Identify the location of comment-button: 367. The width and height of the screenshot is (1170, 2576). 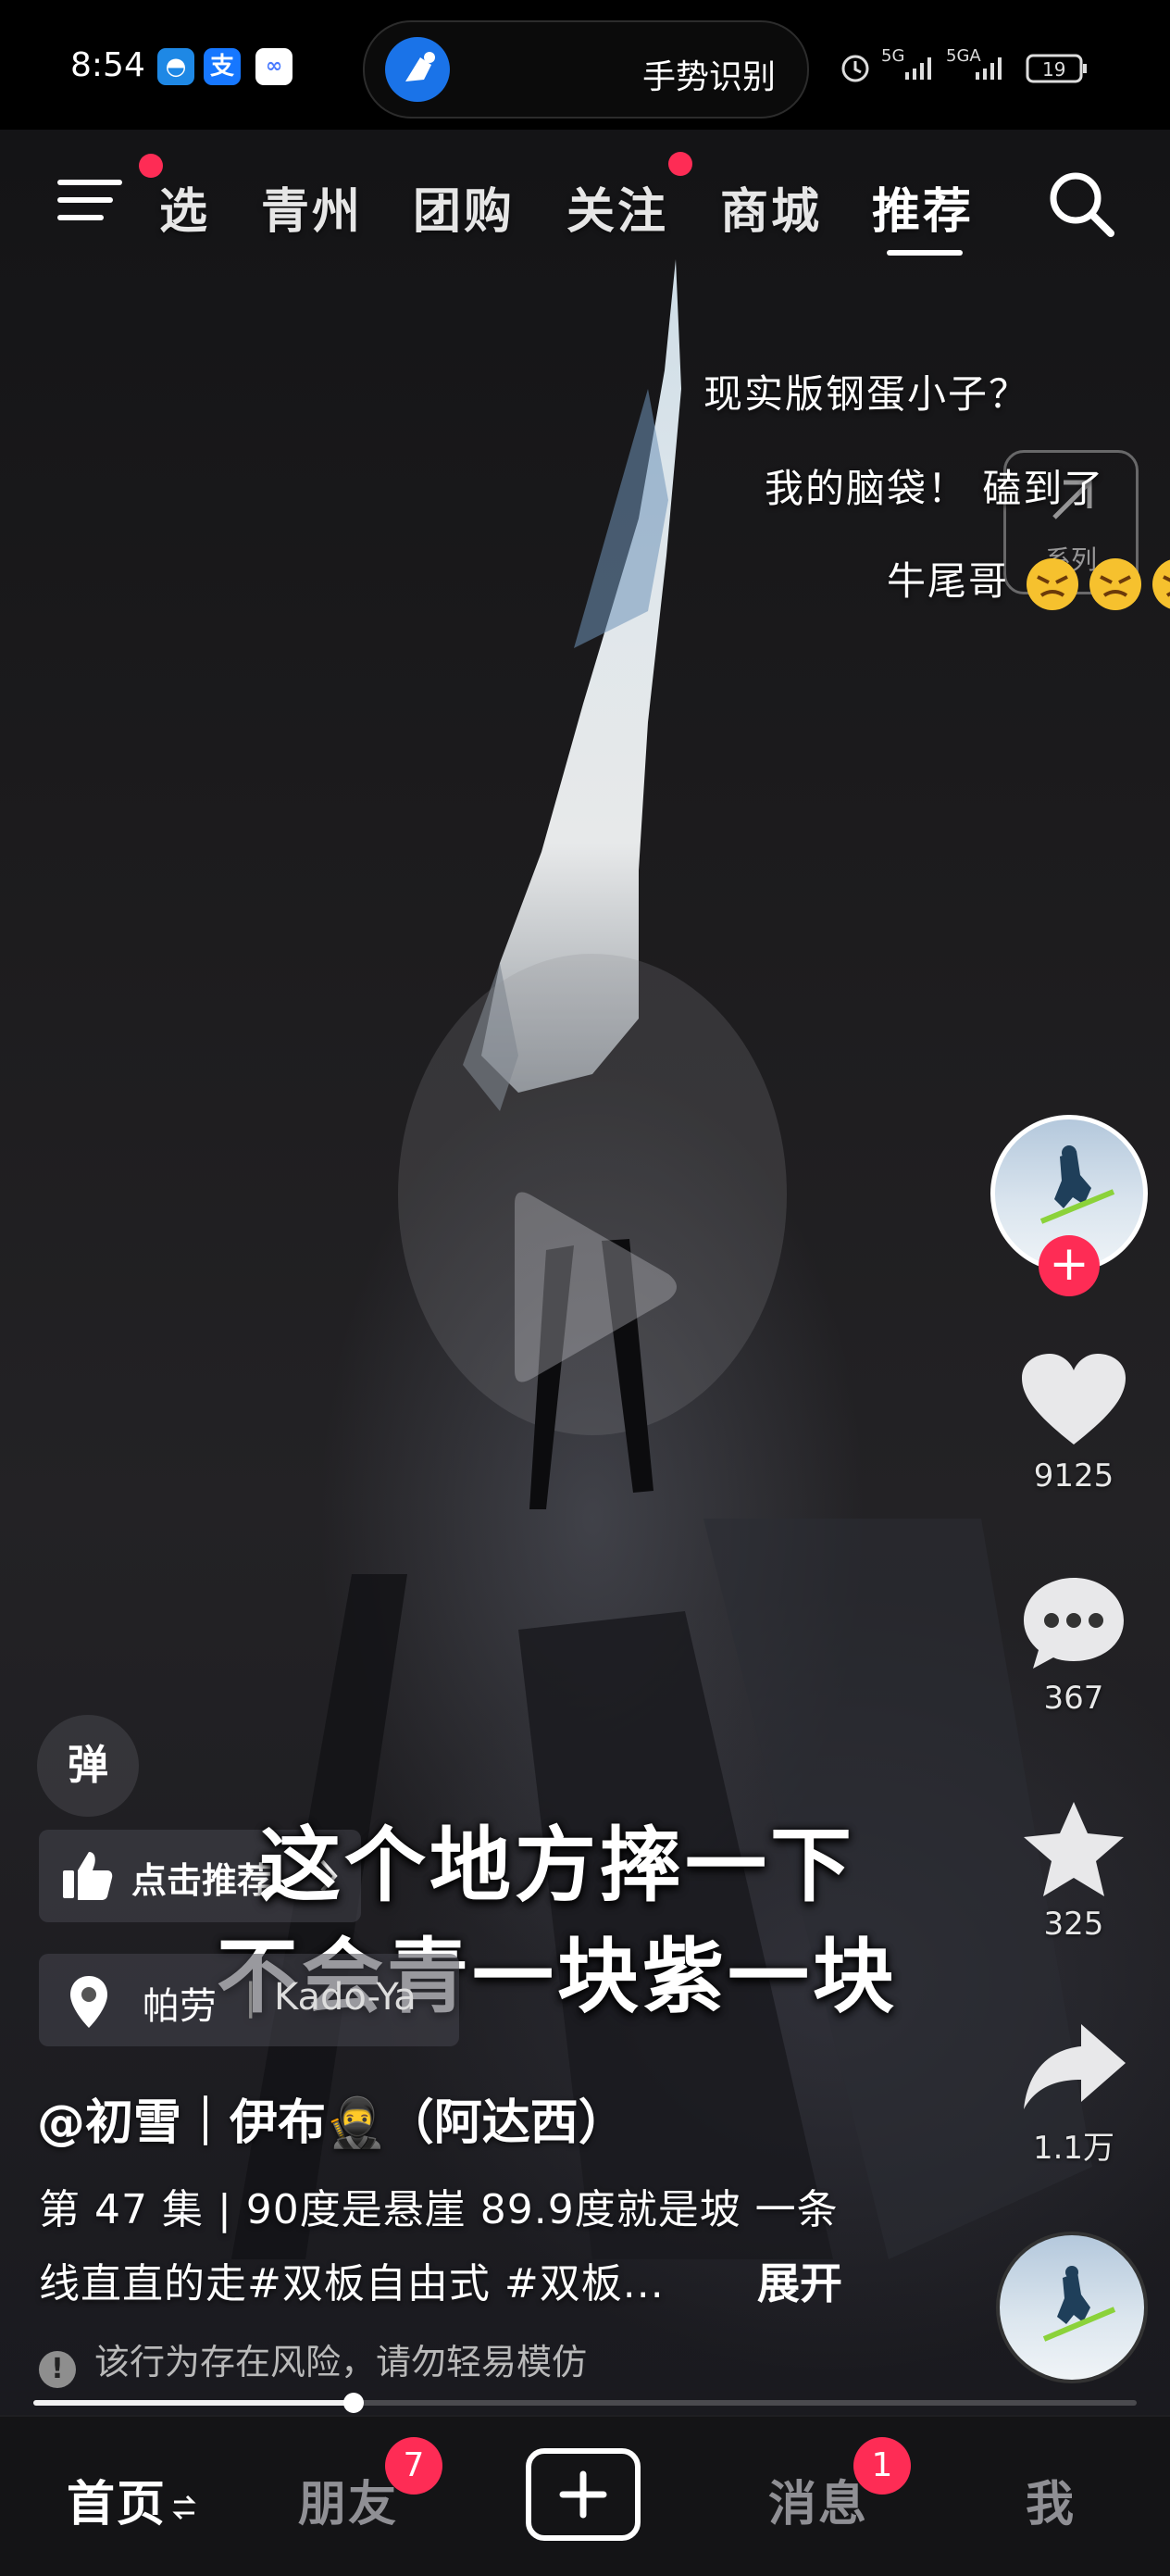
(1074, 1646).